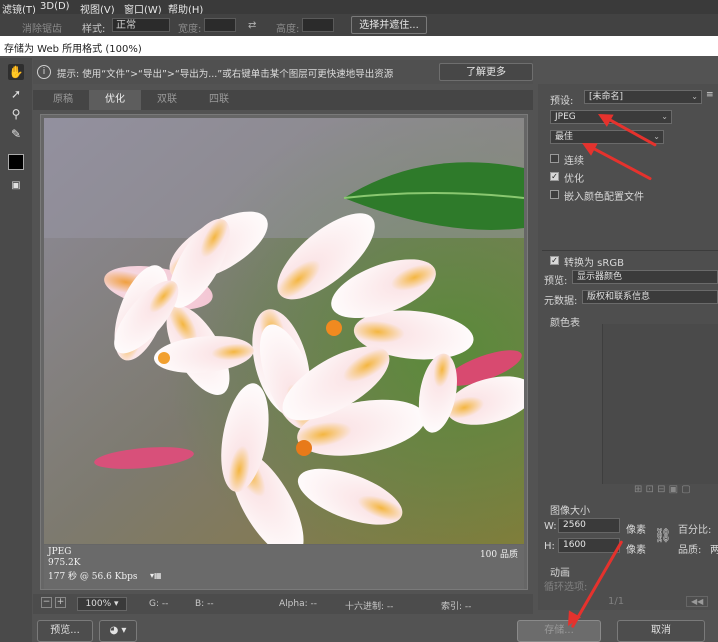  Describe the element at coordinates (359, 46) in the screenshot. I see `dialog-title-bar: 存储为 Web 所用格式 (100%)` at that location.